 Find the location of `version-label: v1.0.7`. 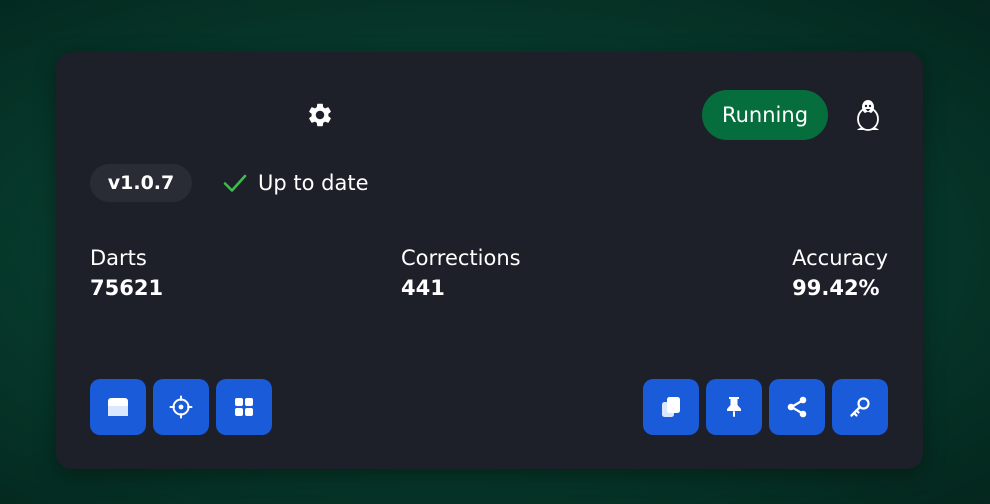

version-label: v1.0.7 is located at coordinates (141, 183).